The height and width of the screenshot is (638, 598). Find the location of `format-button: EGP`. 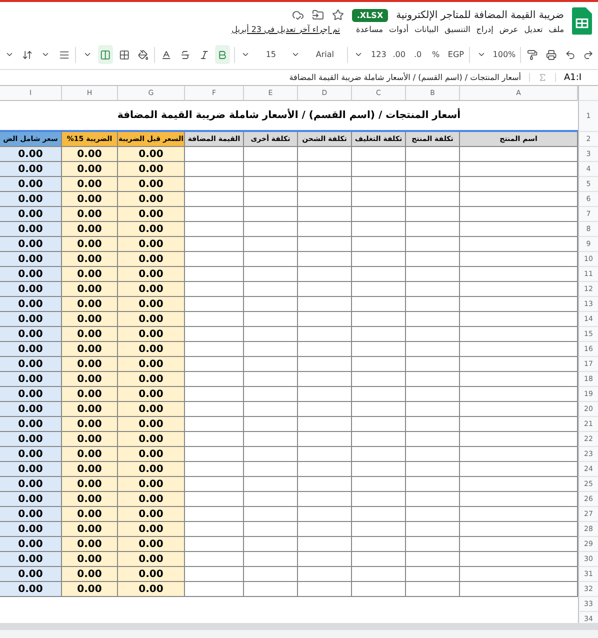

format-button: EGP is located at coordinates (456, 54).